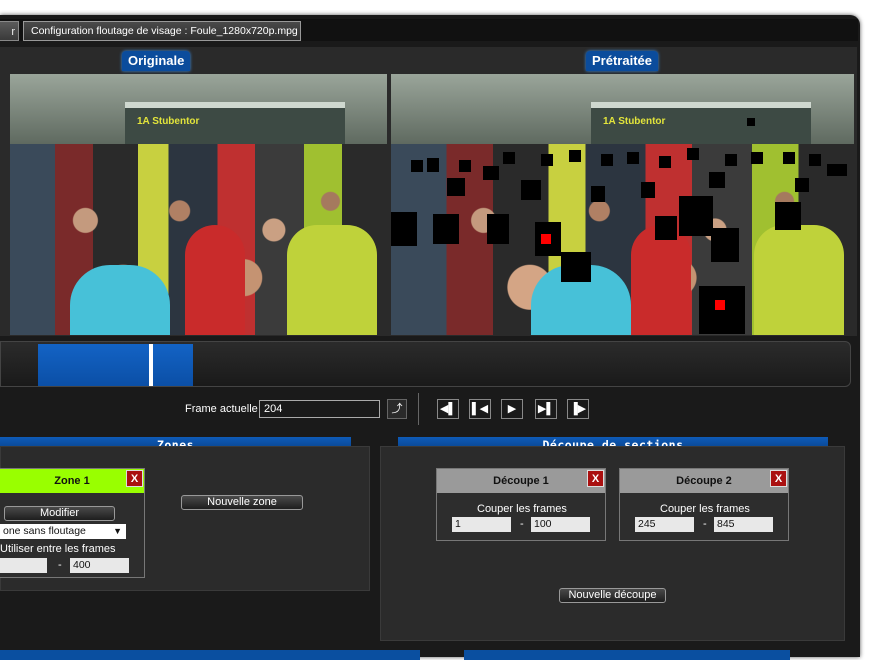  Describe the element at coordinates (705, 524) in the screenshot. I see `cut-2-dash: -` at that location.